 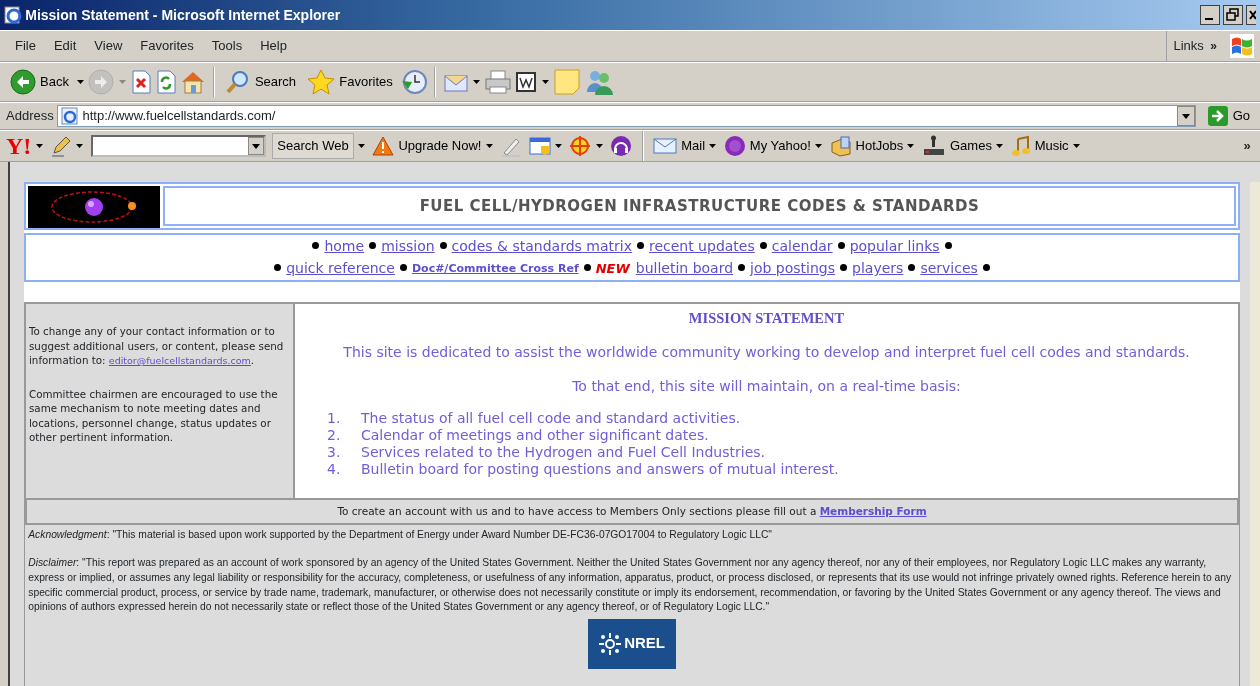 What do you see at coordinates (684, 269) in the screenshot?
I see `nav-link: bulletin board` at bounding box center [684, 269].